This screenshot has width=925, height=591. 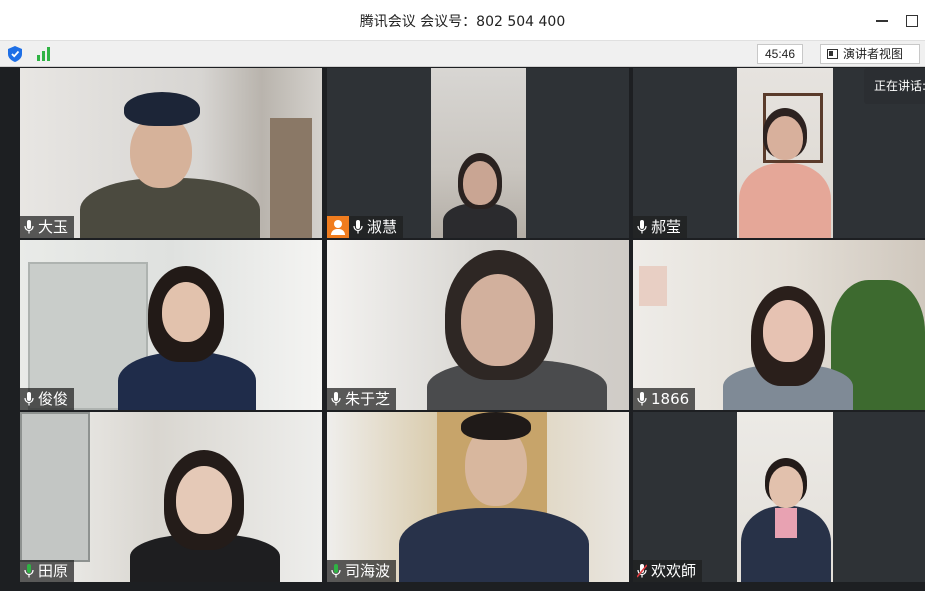 What do you see at coordinates (653, 286) in the screenshot?
I see `wall-hanging` at bounding box center [653, 286].